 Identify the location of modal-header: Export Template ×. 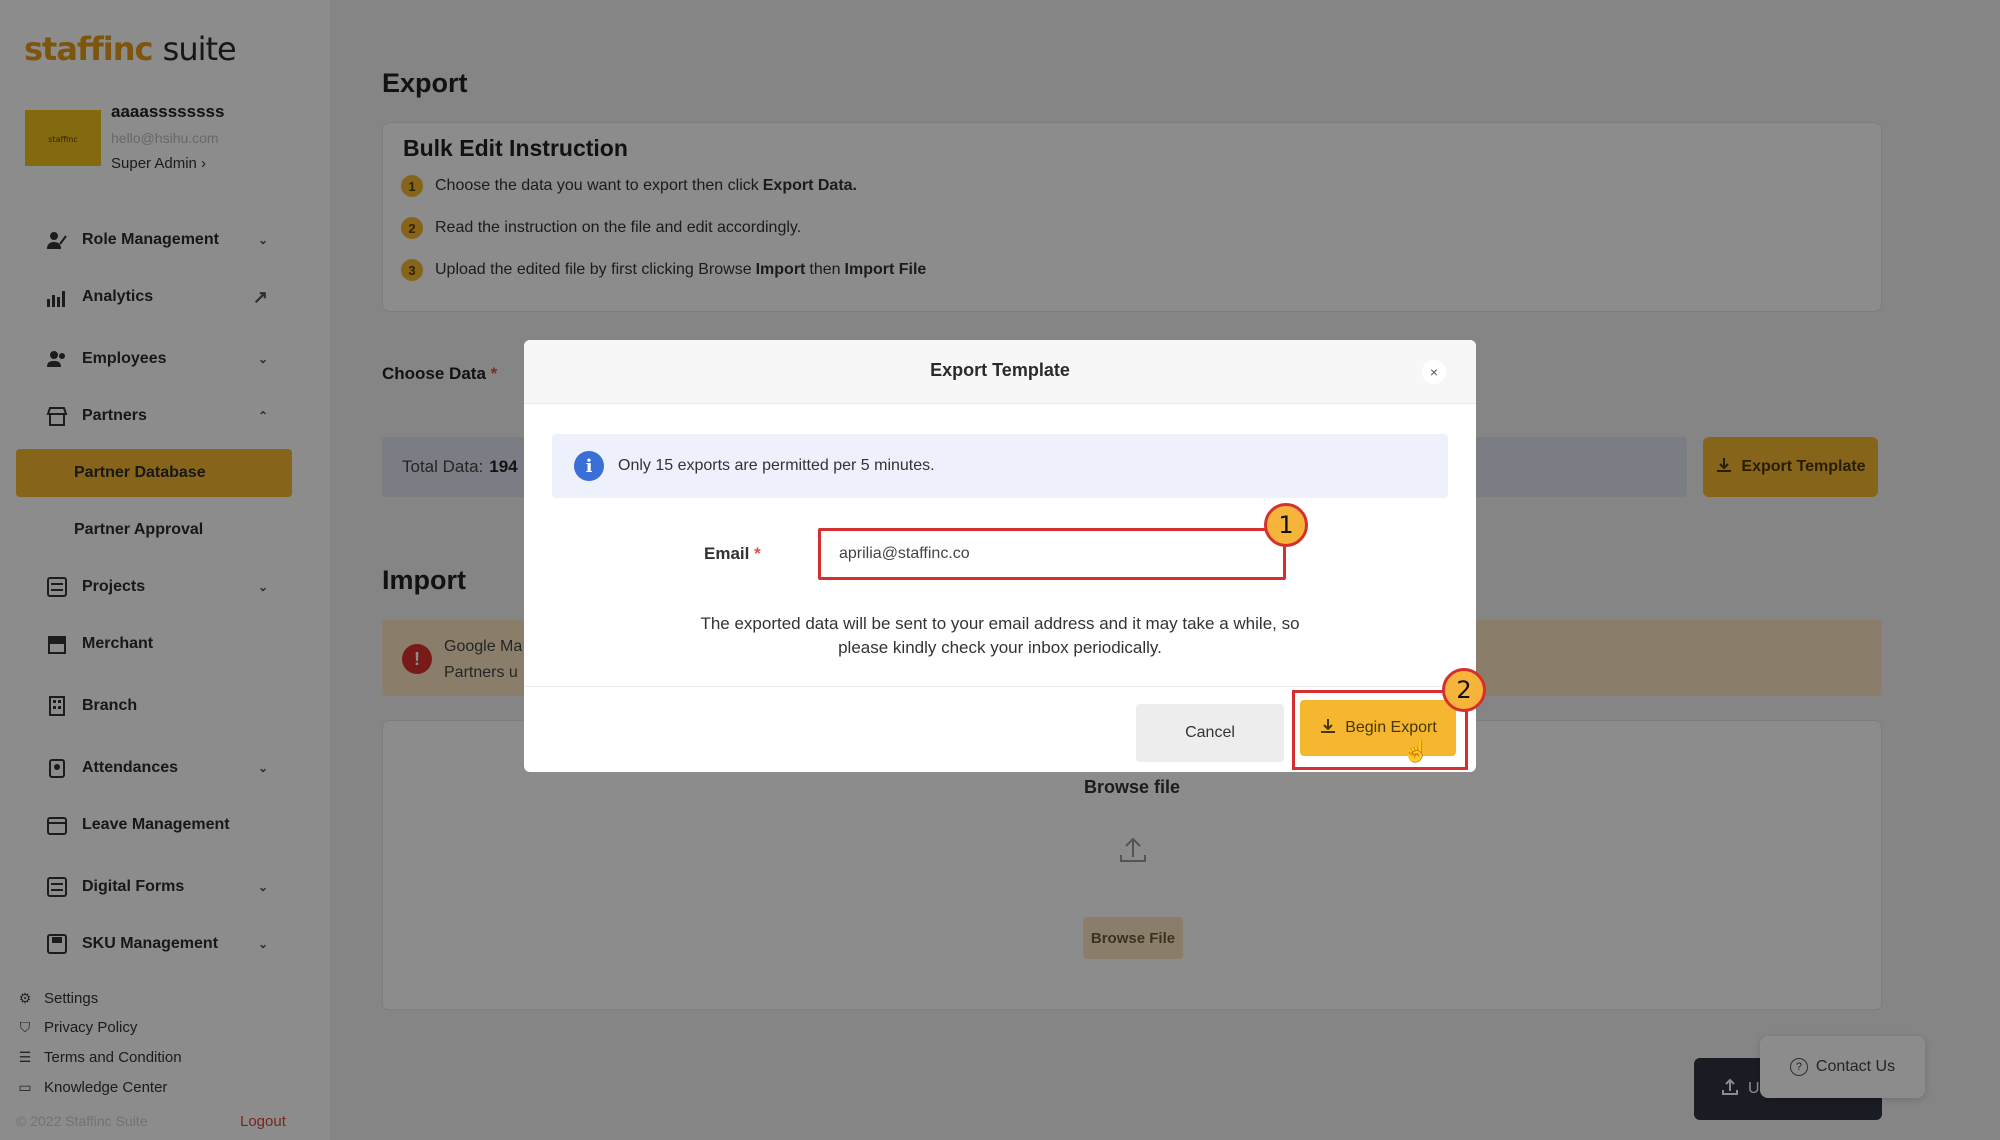
(1000, 372).